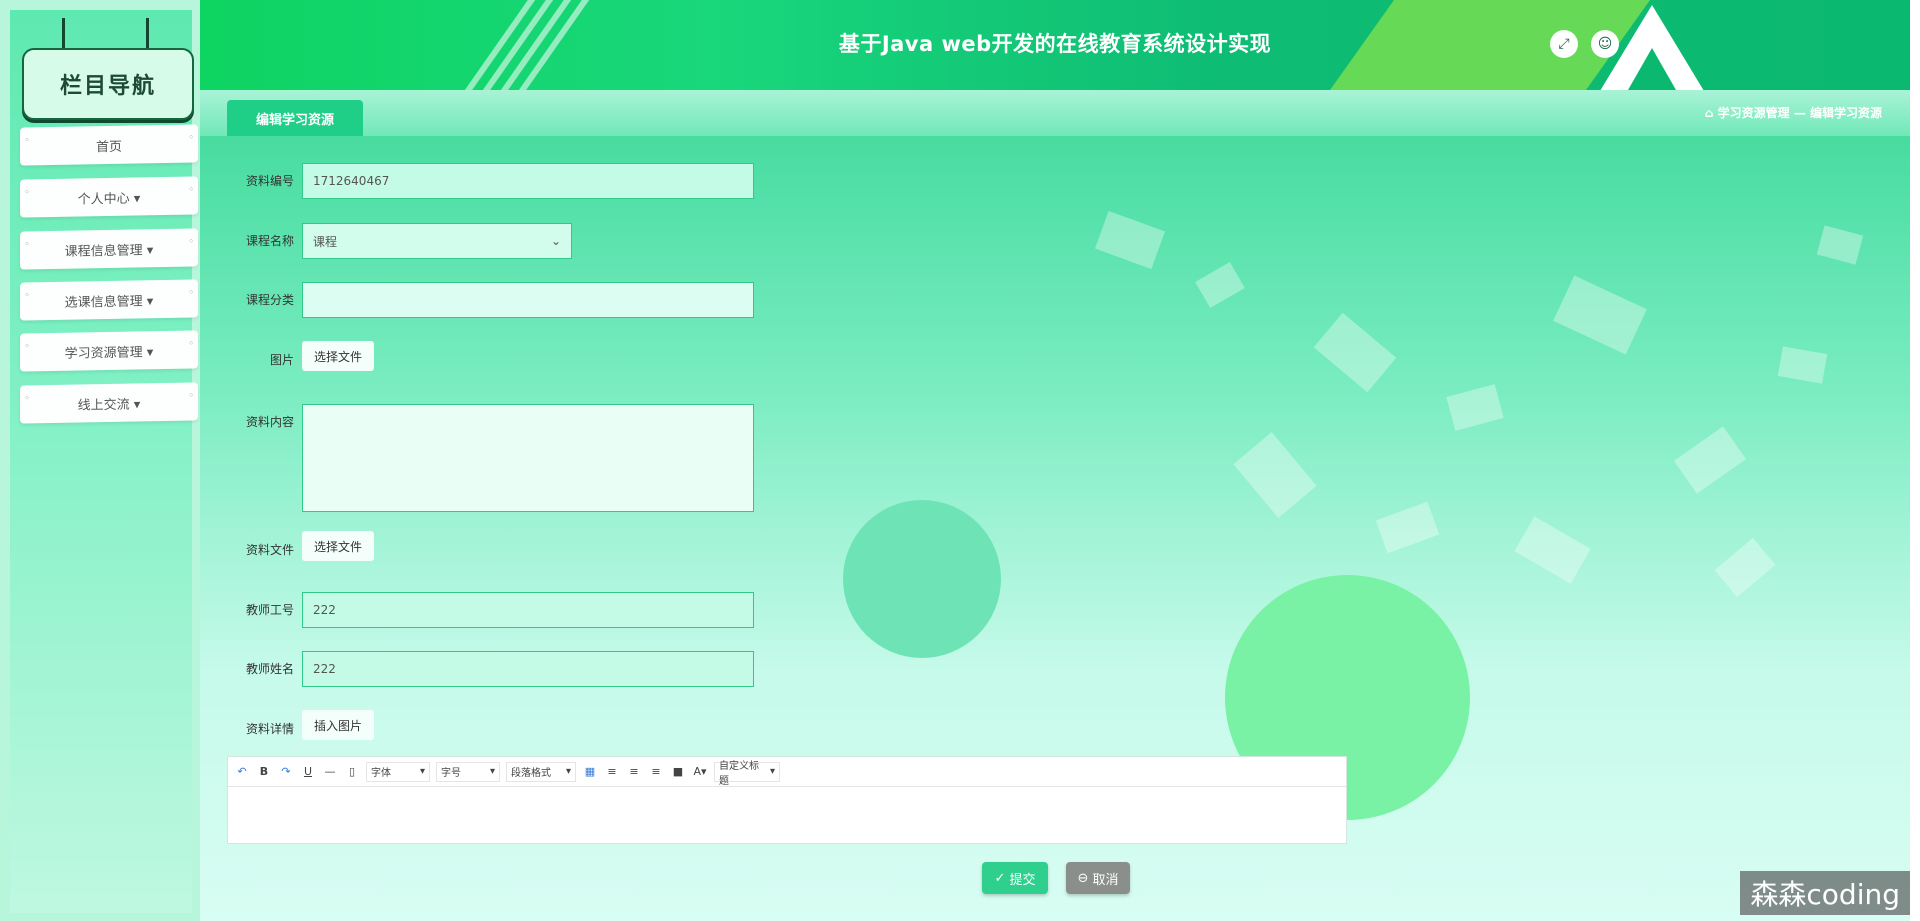  I want to click on sidebar-item-learning-resources: ◦ 学习资源管理 ▾ ◦, so click(109, 351).